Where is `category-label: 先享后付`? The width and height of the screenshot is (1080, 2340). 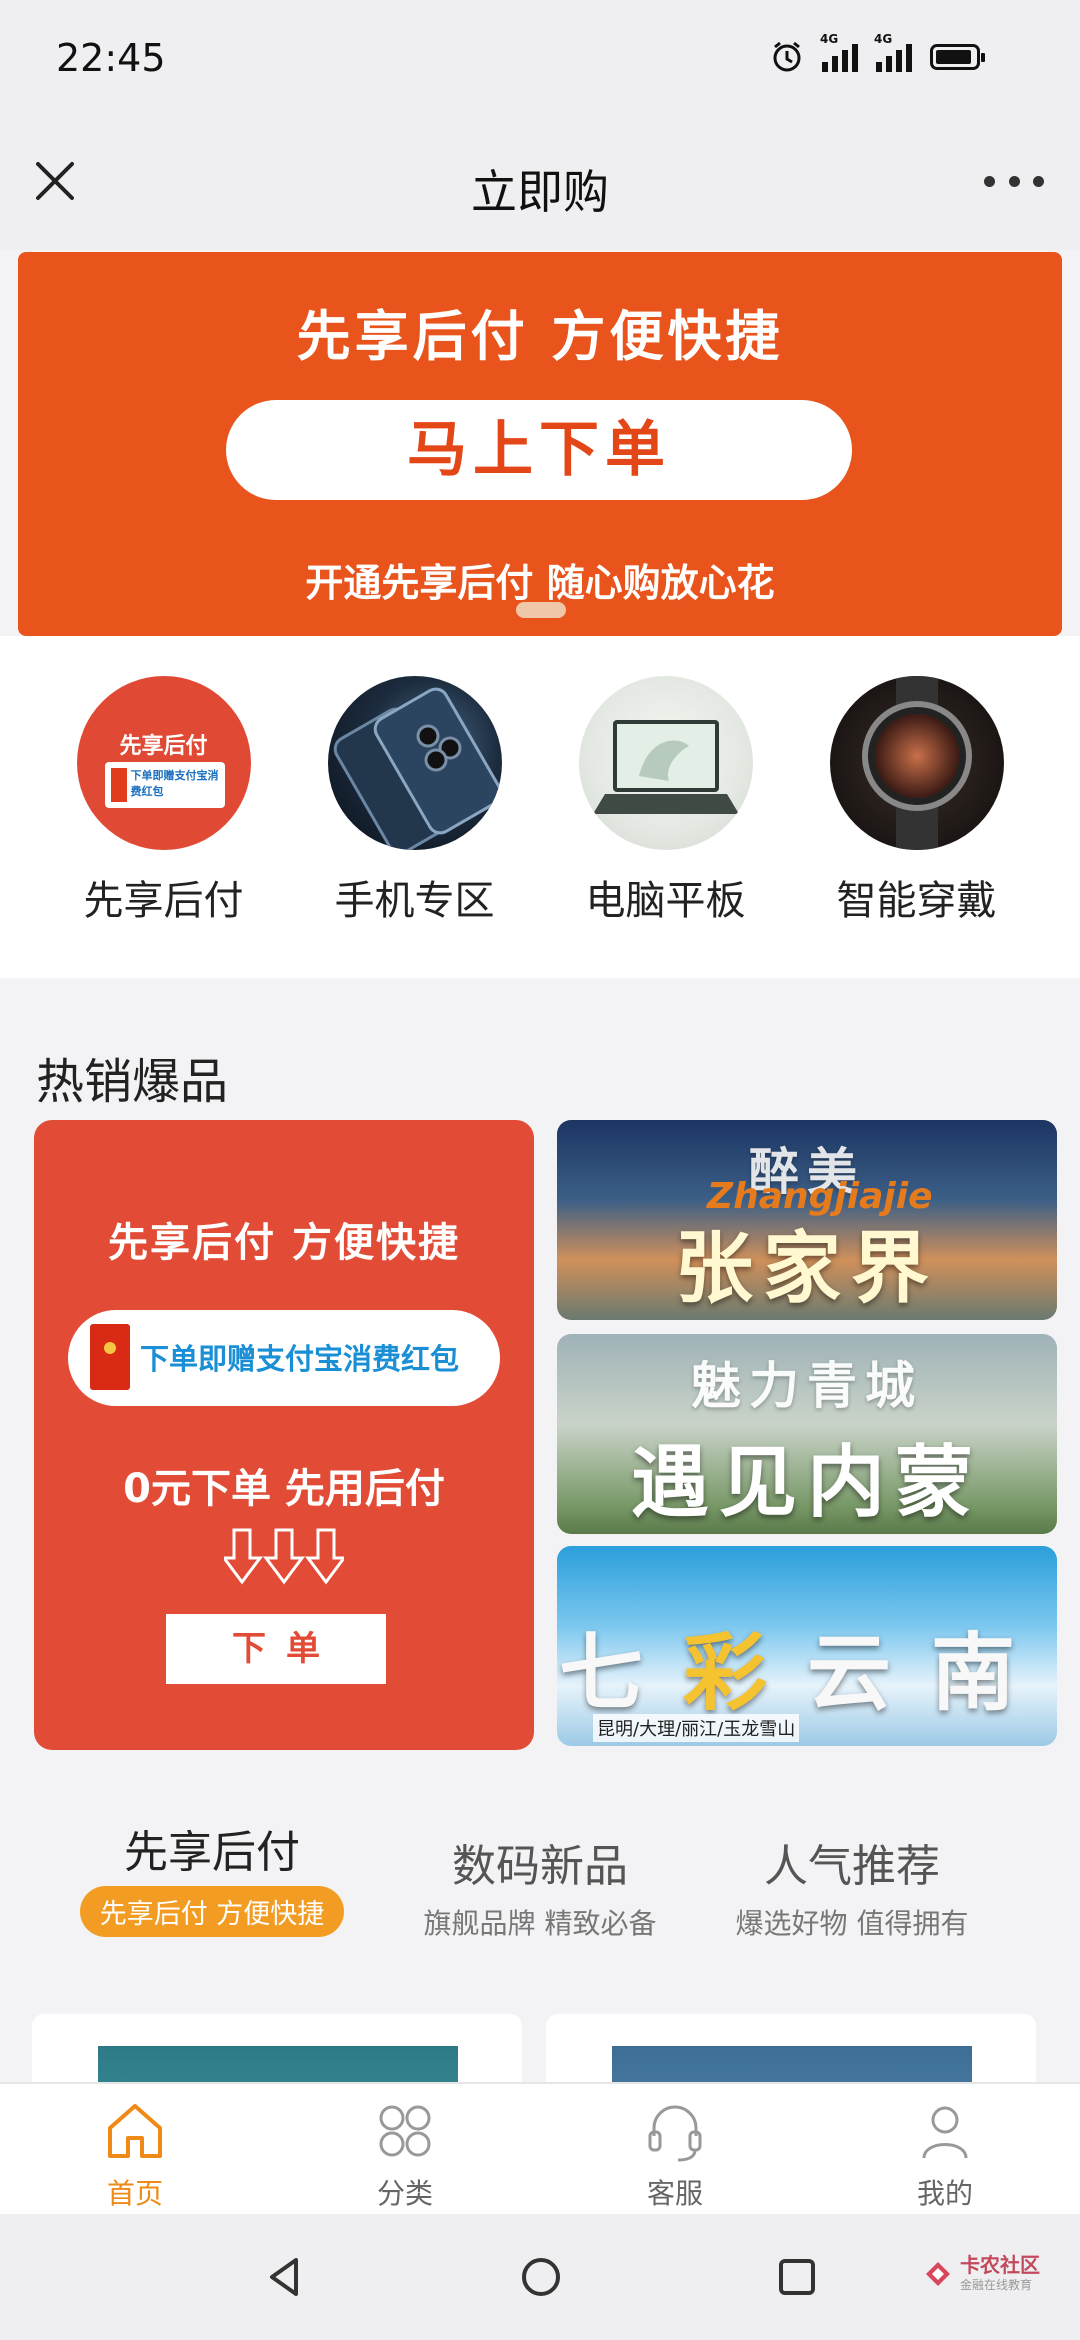
category-label: 先享后付 is located at coordinates (163, 901).